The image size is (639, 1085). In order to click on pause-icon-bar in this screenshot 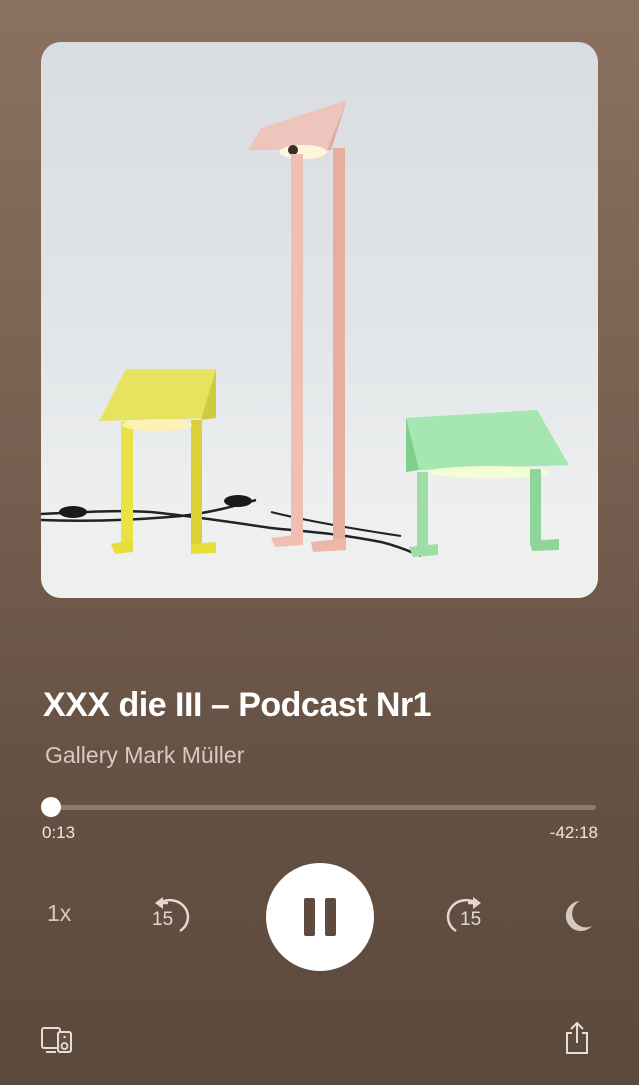, I will do `click(330, 917)`.